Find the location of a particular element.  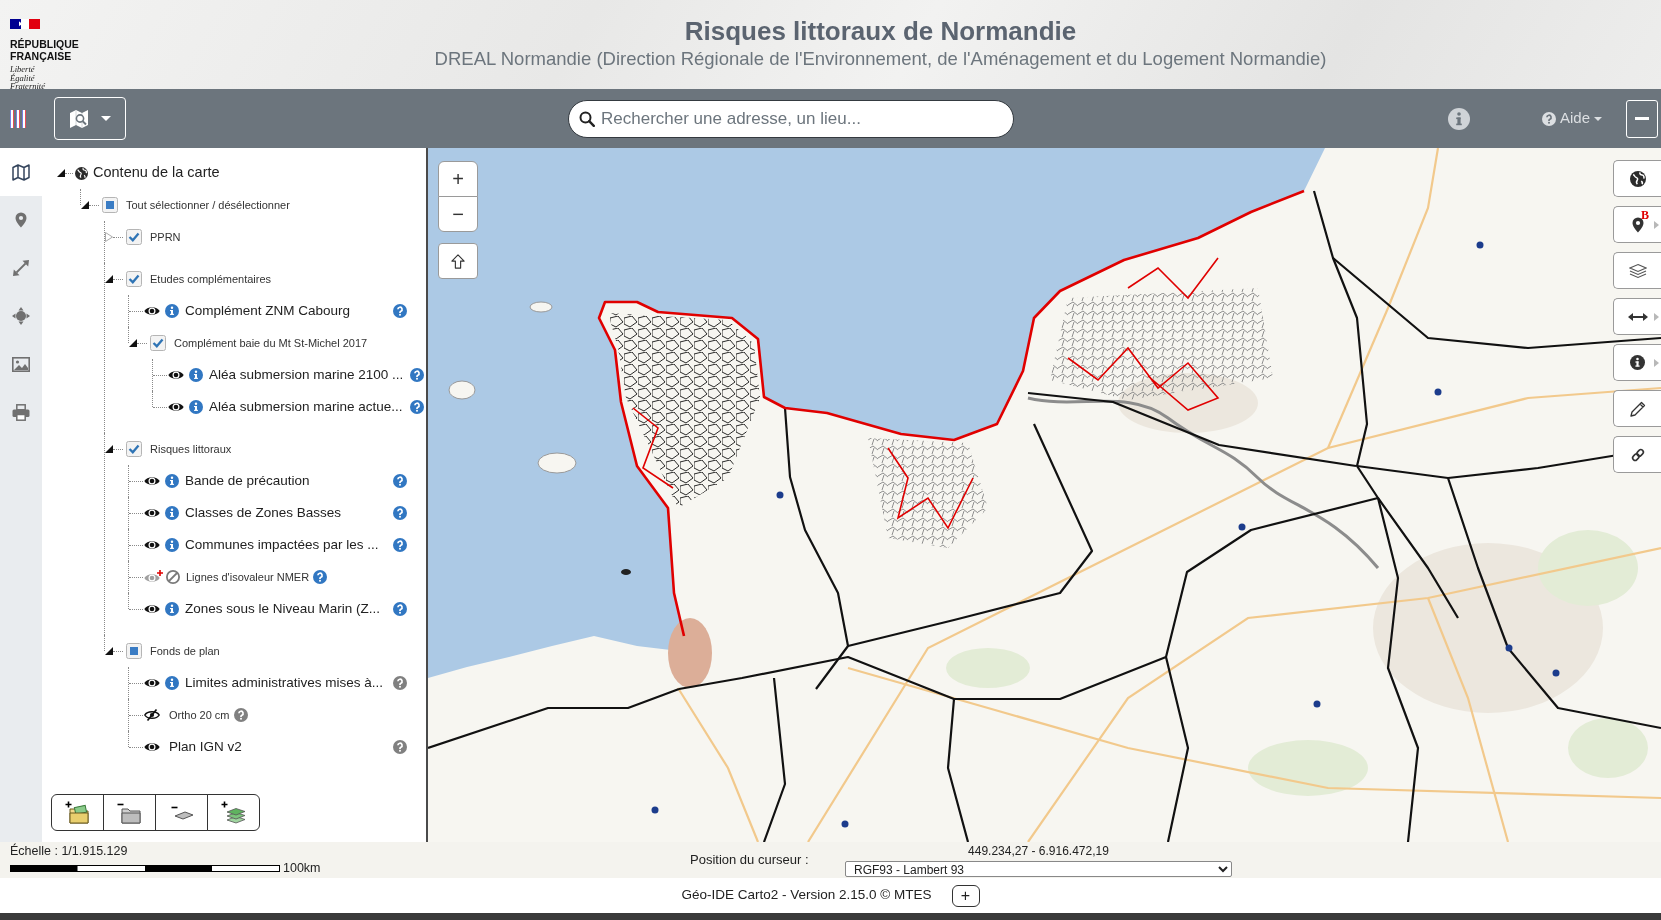

tree-title: Contenu de la carte is located at coordinates (156, 173).